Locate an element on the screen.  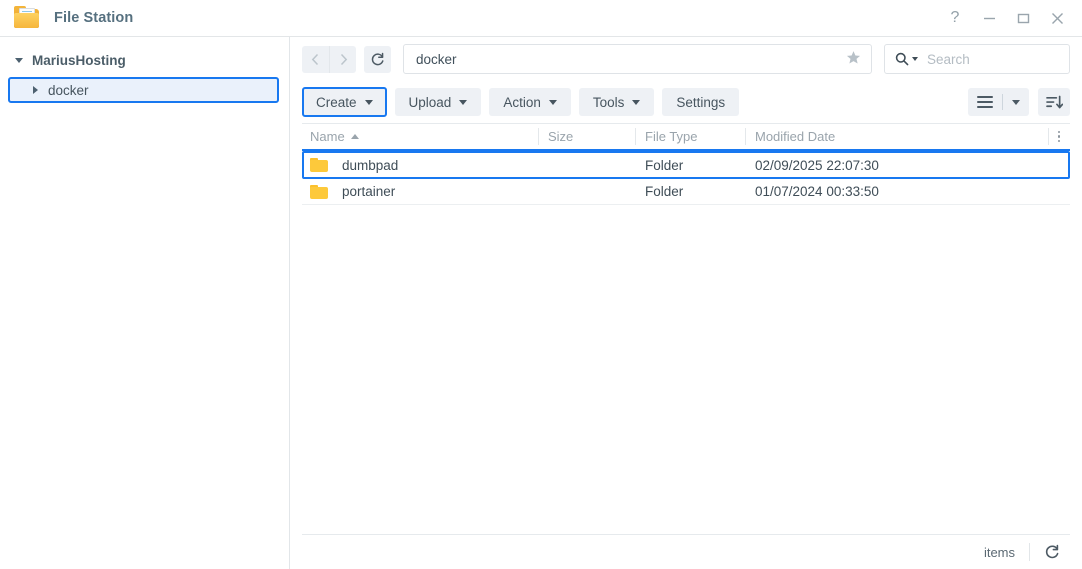
file-name-cell: portainer is located at coordinates (420, 191).